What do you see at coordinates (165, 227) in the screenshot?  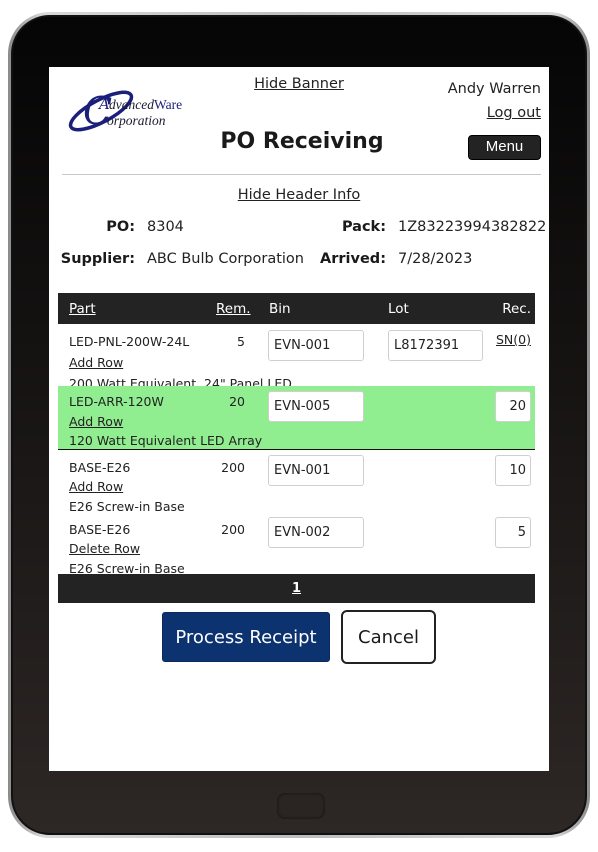 I see `po-value: 8304` at bounding box center [165, 227].